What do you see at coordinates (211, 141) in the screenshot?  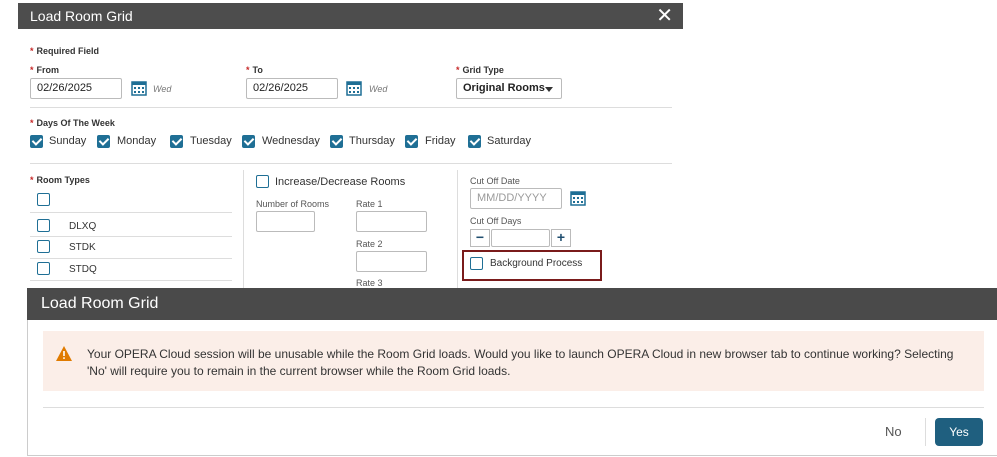 I see `day-label: Tuesday` at bounding box center [211, 141].